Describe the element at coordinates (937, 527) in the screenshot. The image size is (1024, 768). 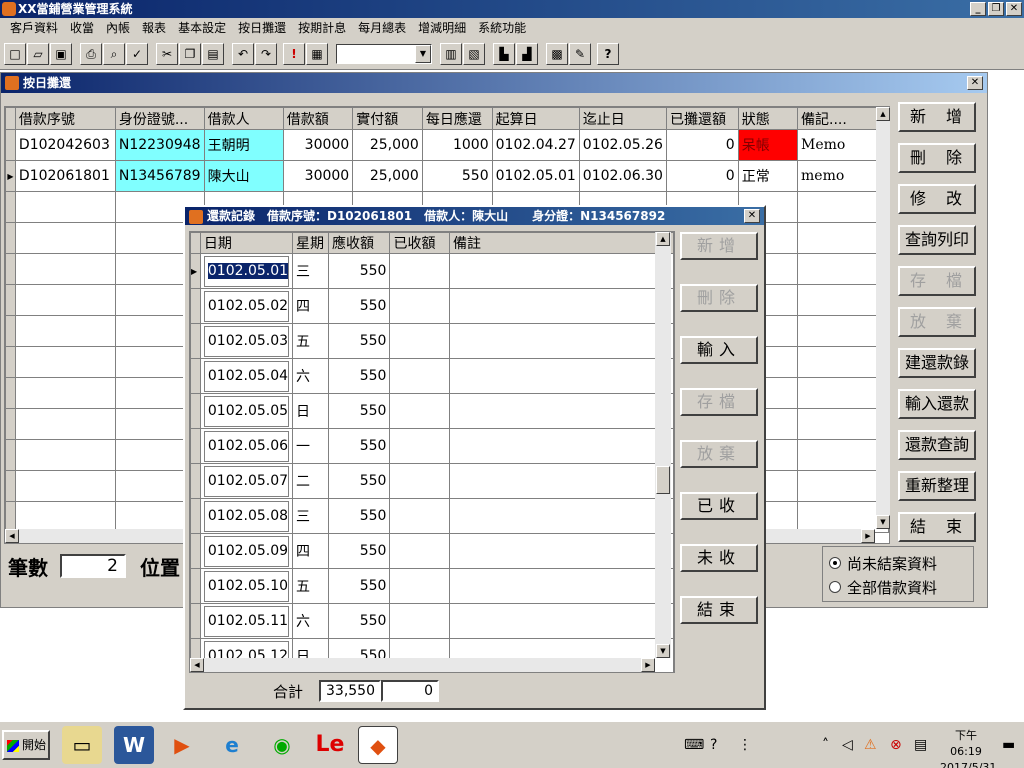
I see `exit-button: 結 束` at that location.